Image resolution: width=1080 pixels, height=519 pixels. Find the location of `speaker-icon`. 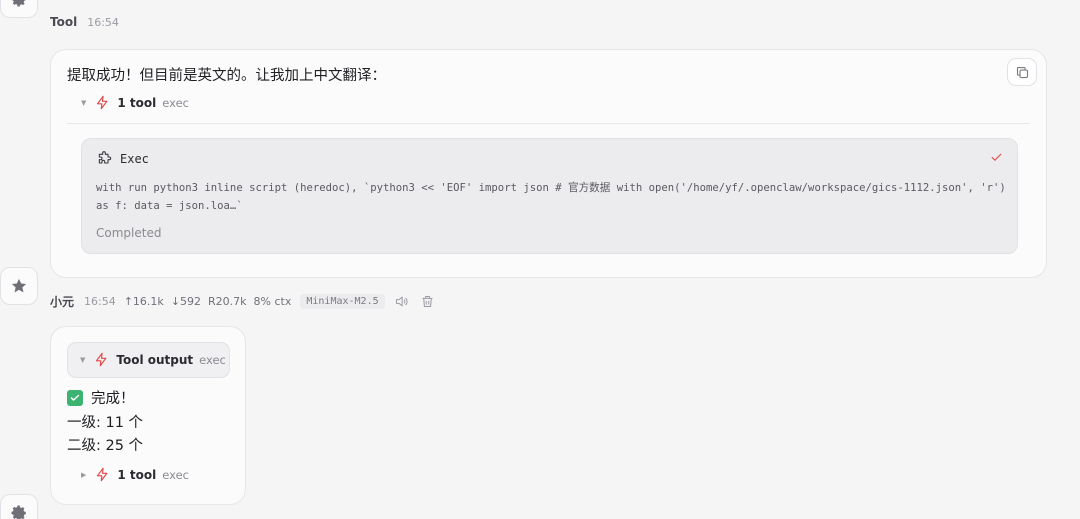

speaker-icon is located at coordinates (402, 301).